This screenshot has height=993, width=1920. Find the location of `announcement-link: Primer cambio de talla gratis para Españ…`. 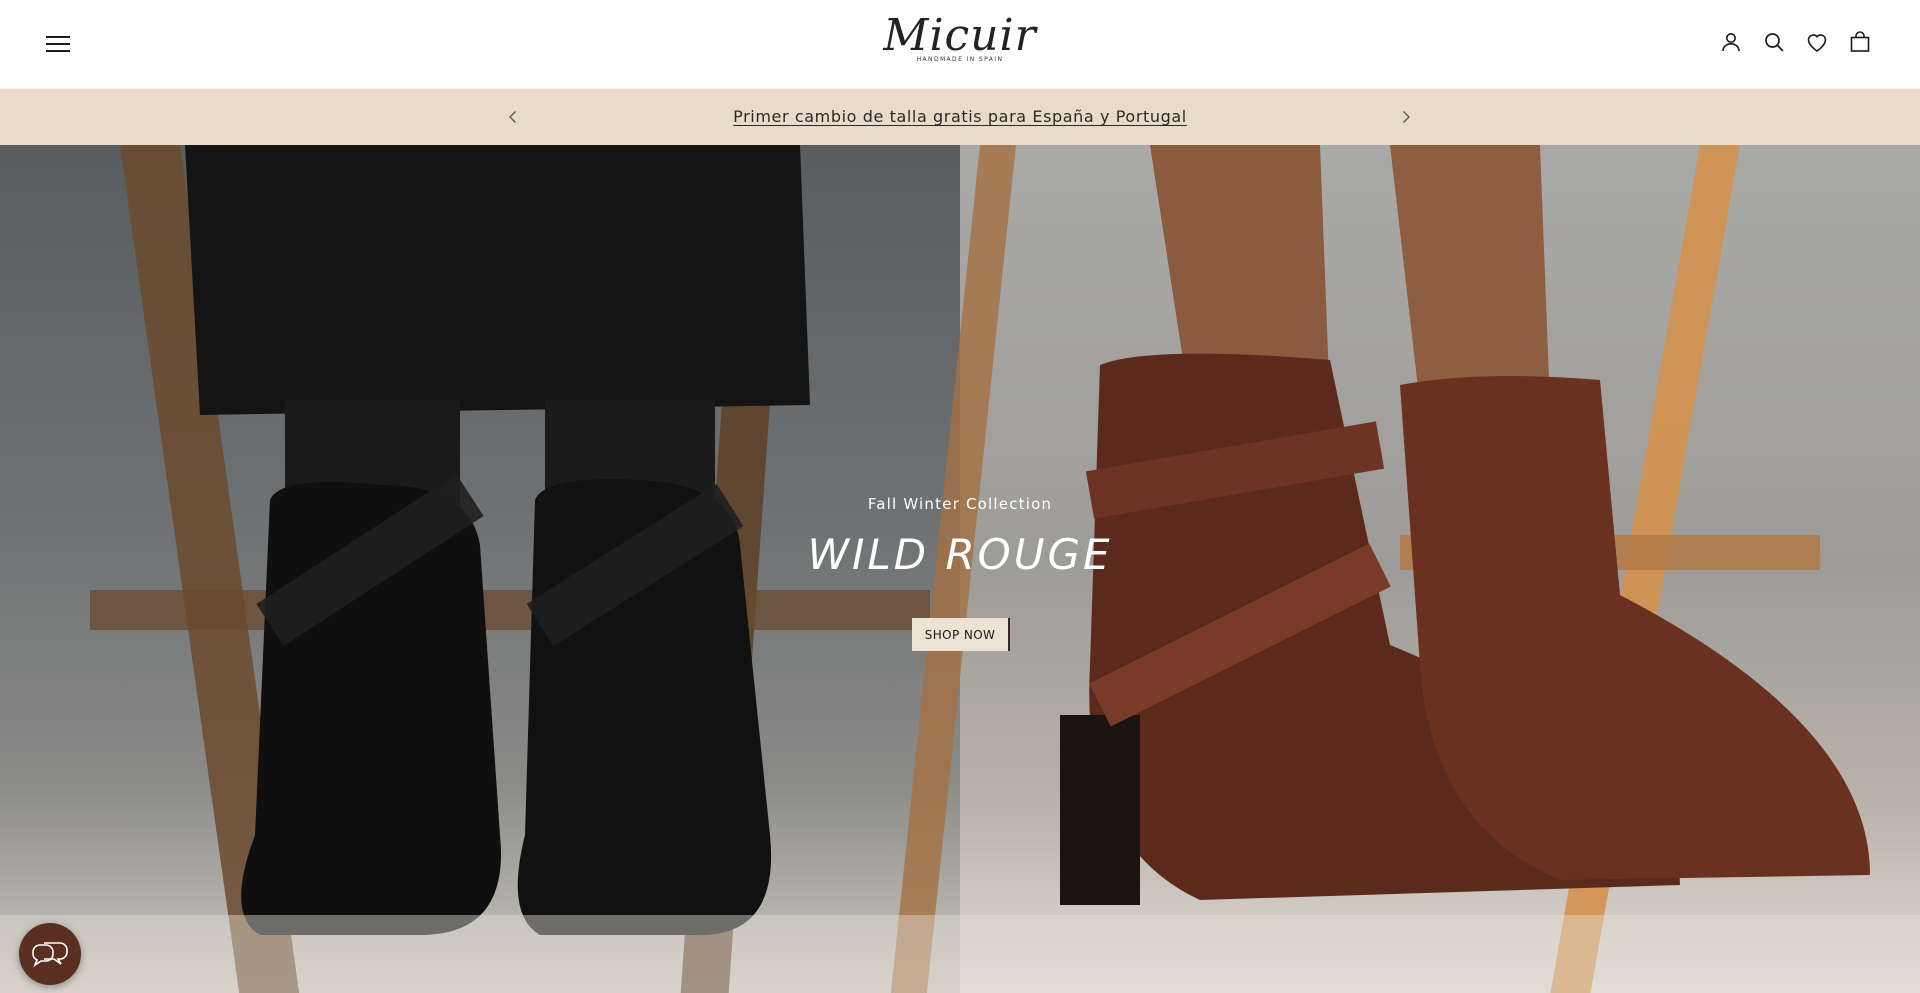

announcement-link: Primer cambio de talla gratis para Españ… is located at coordinates (960, 116).